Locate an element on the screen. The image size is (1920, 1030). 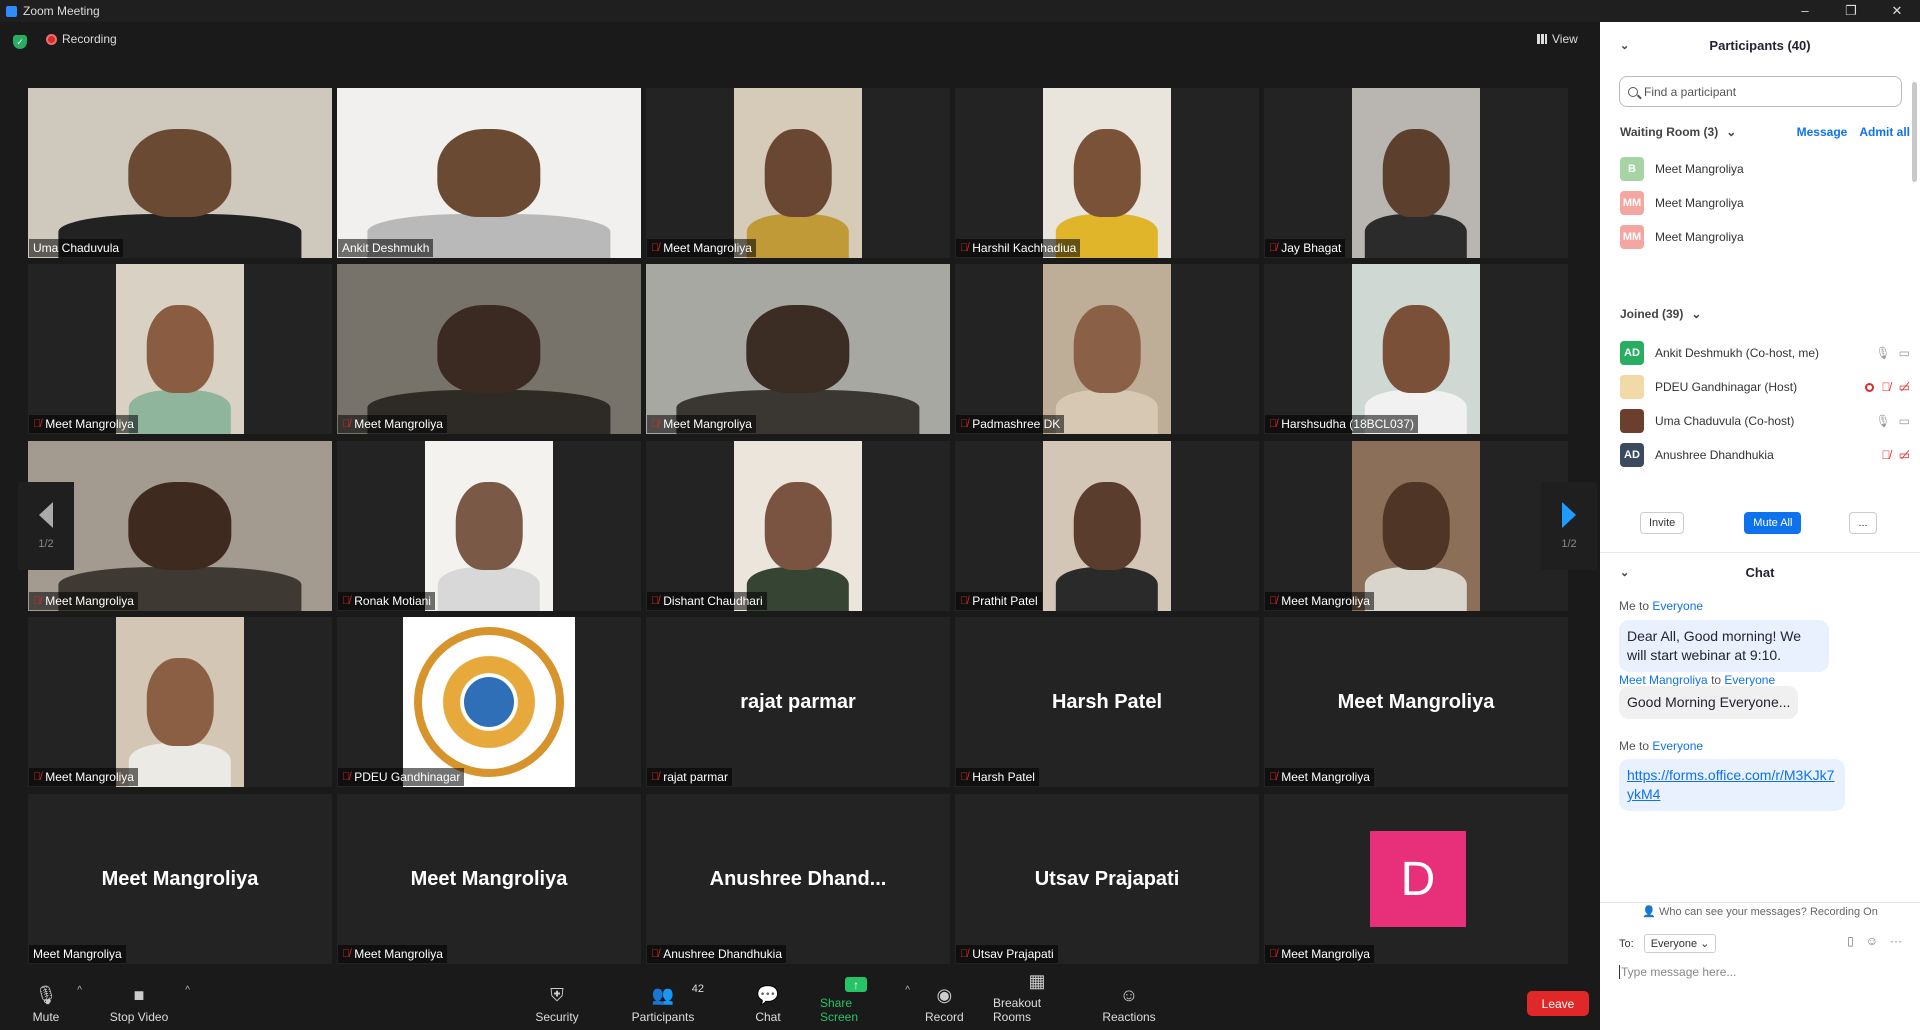
invite-button: Invite is located at coordinates (1662, 523).